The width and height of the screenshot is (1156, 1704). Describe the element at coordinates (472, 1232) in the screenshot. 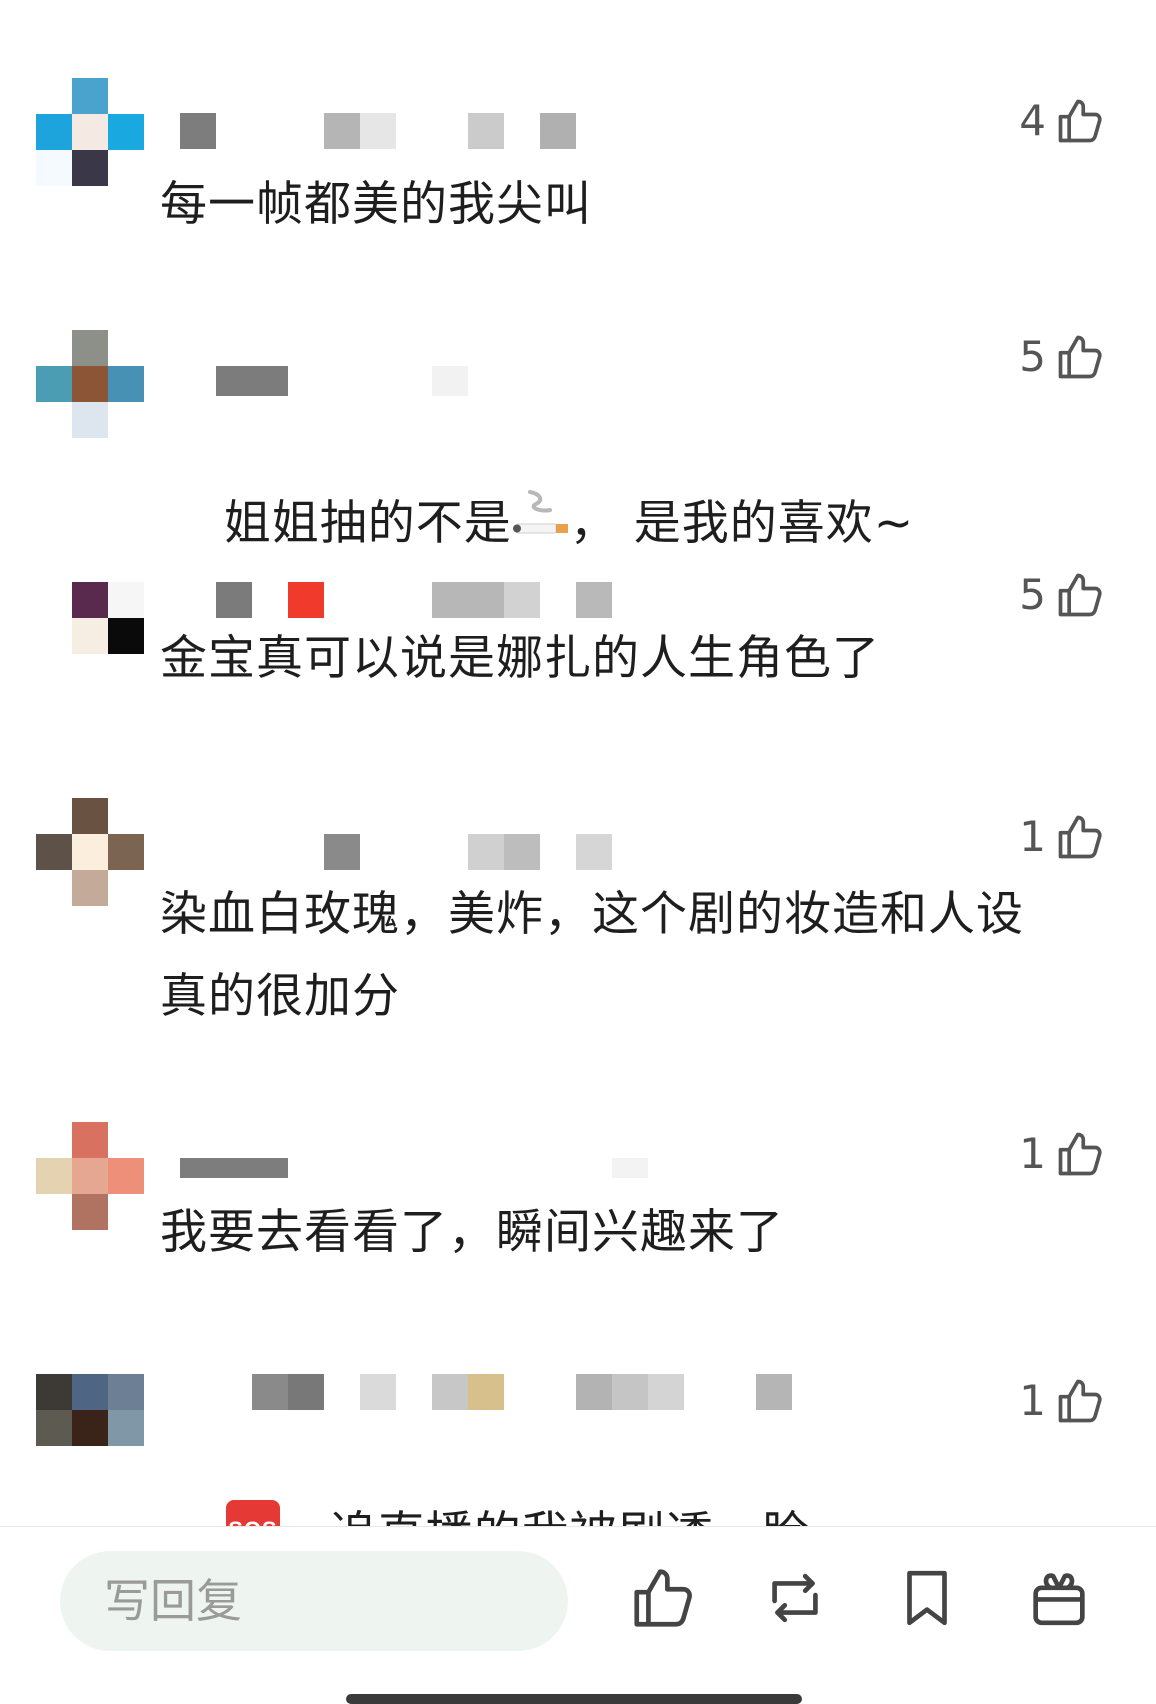

I see `comment-text: 我要去看看了，瞬间兴趣来了` at that location.